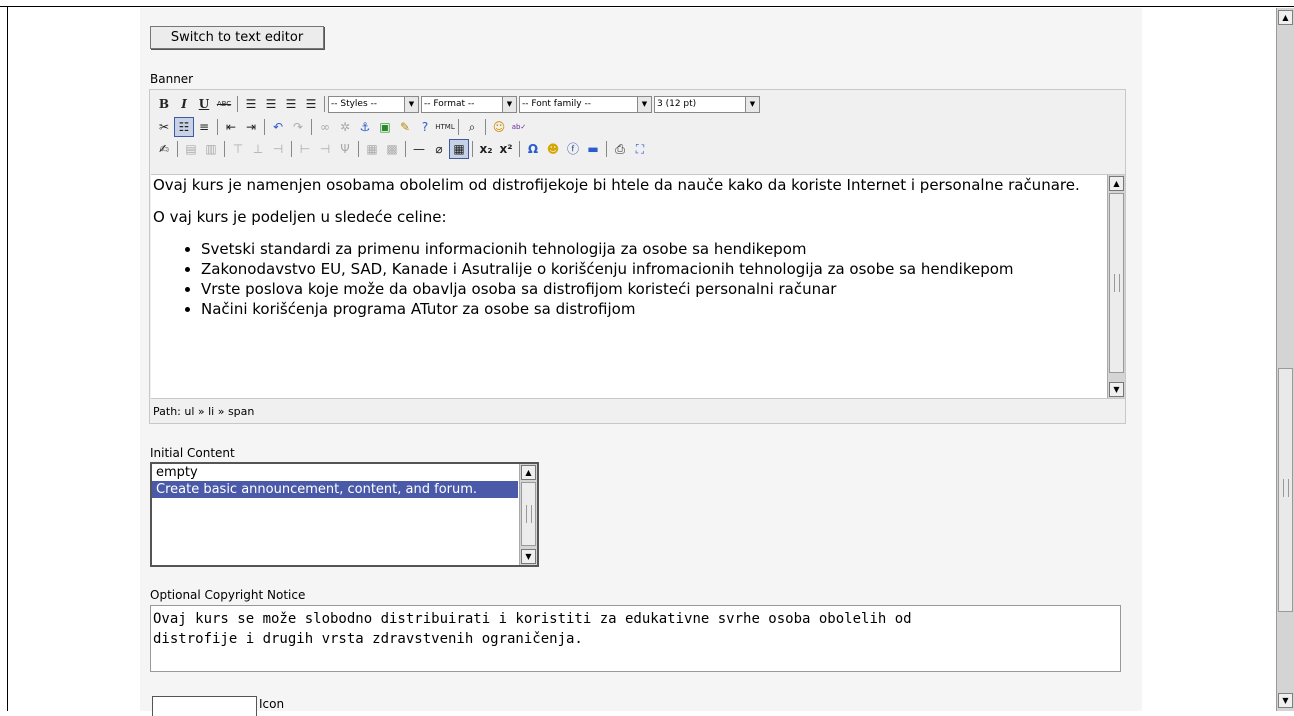 The width and height of the screenshot is (1294, 716). What do you see at coordinates (392, 149) in the screenshot?
I see `merge-cells-icon: ▩` at bounding box center [392, 149].